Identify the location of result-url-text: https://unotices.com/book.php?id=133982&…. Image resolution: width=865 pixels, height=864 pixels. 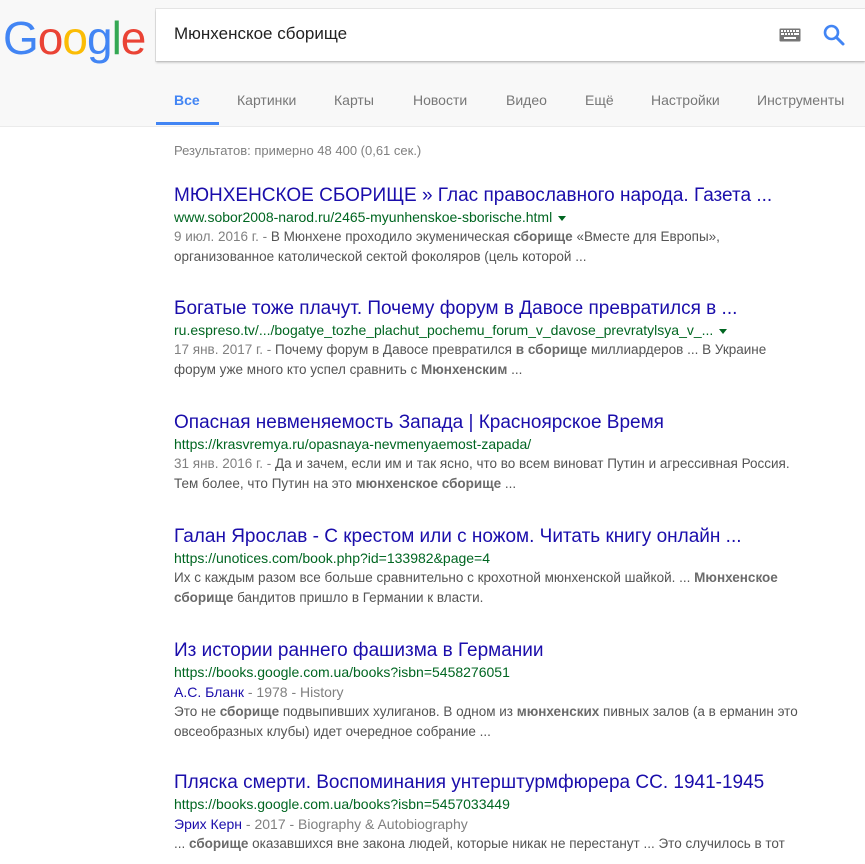
(332, 558).